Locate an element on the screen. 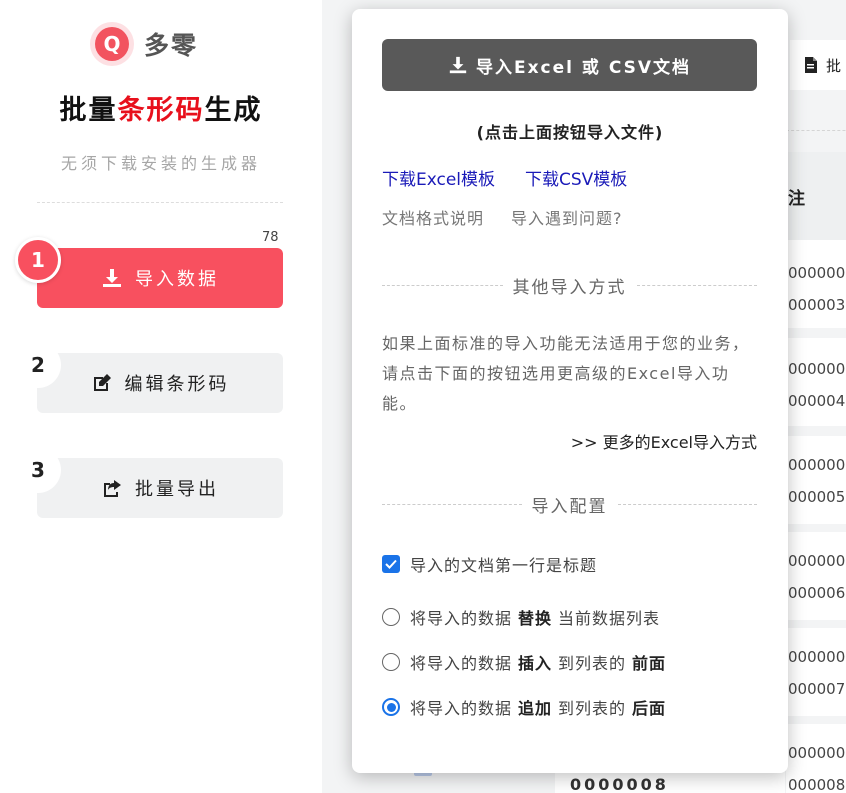  option-keyword: 后面 is located at coordinates (649, 708).